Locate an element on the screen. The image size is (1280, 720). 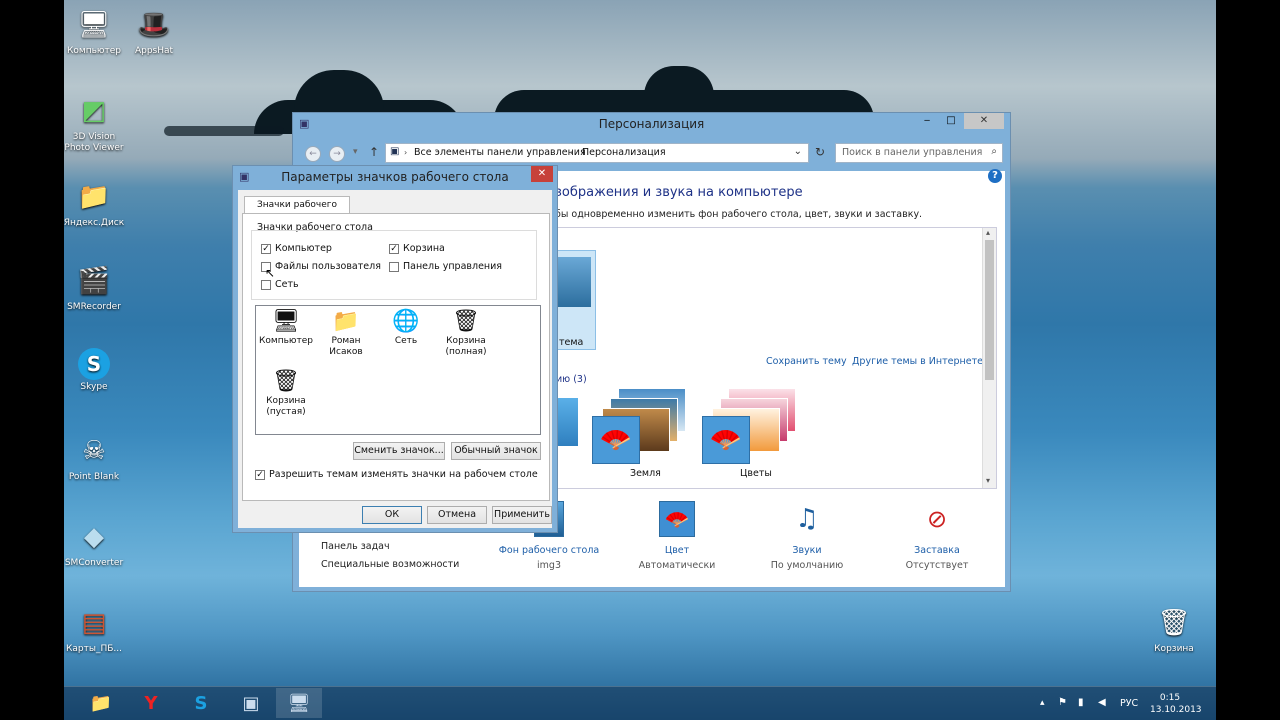
back-icon: ← is located at coordinates (313, 154).